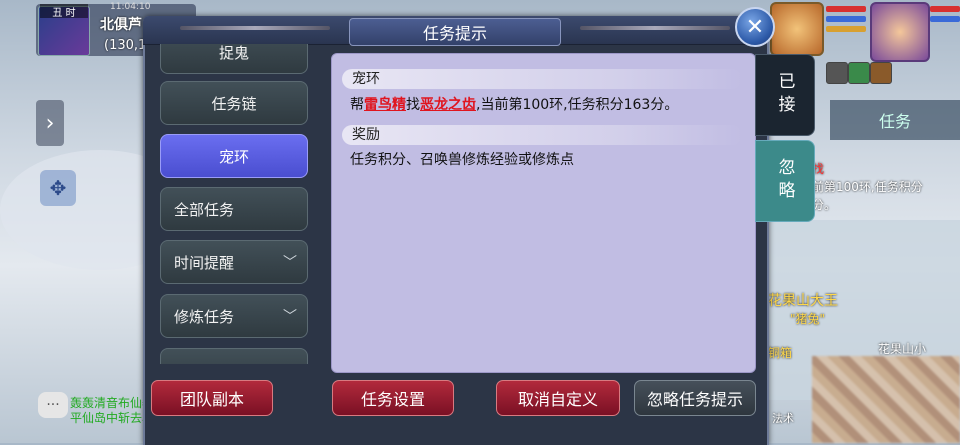  I want to click on menu-item-label: 时间提醒, so click(204, 262).